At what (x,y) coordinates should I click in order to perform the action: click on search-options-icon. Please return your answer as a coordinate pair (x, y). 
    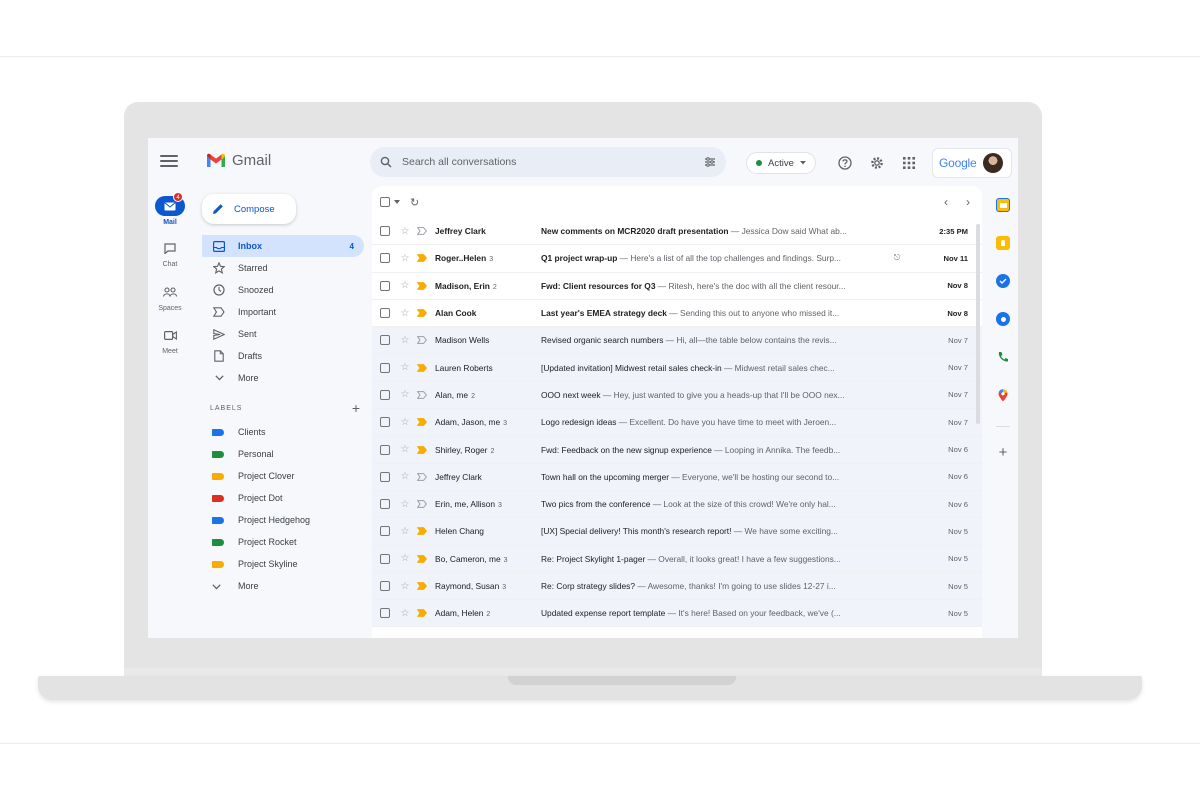
    Looking at the image, I should click on (710, 162).